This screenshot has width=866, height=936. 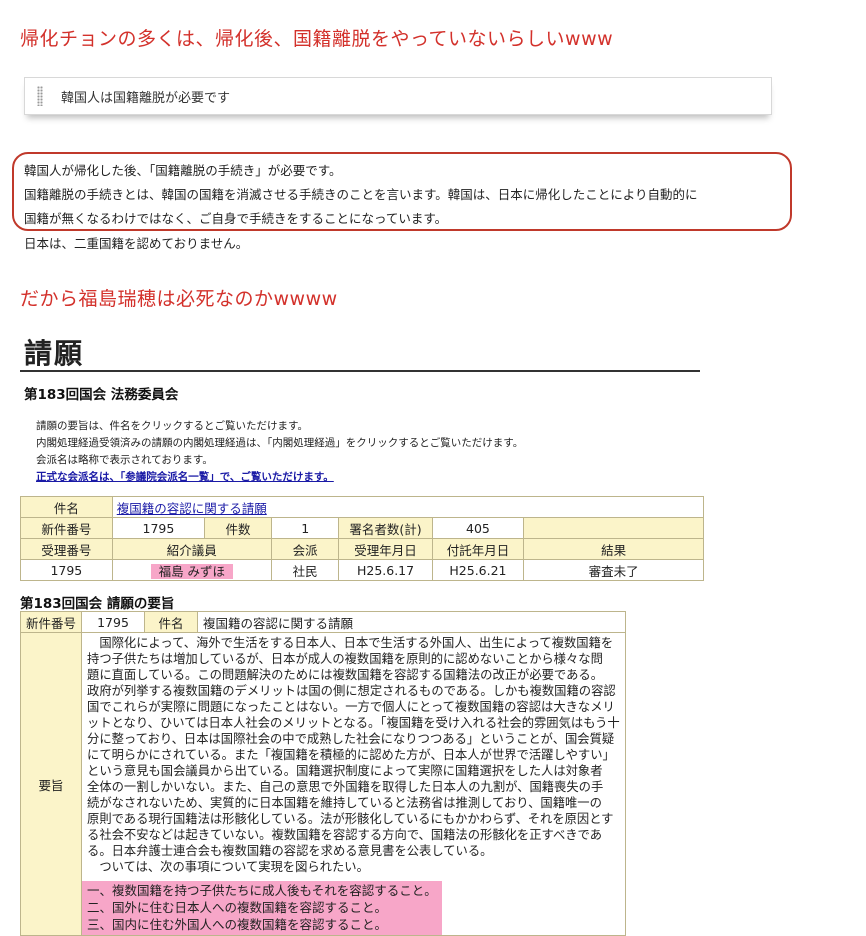 I want to click on table-header: 紹介議員, so click(x=191, y=549).